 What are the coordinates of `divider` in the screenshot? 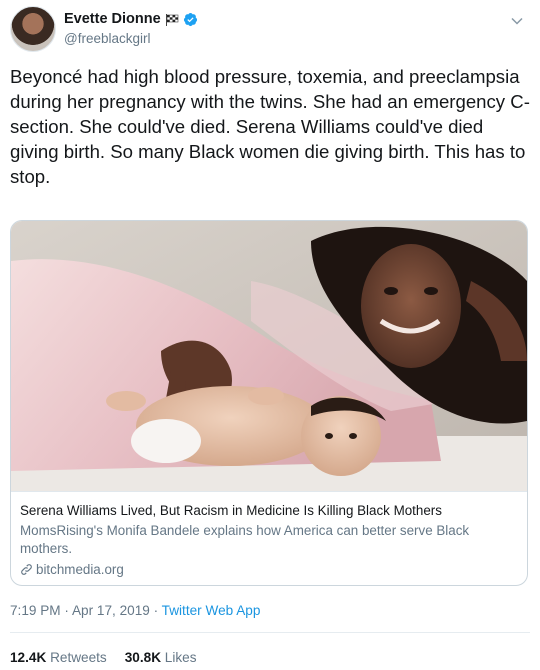 It's located at (270, 632).